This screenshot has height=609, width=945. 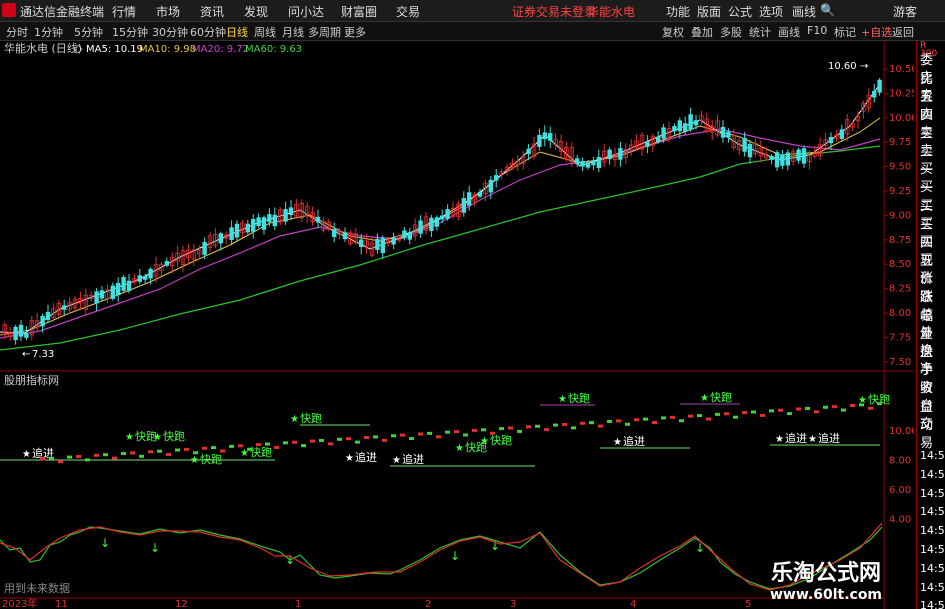 What do you see at coordinates (48, 32) in the screenshot?
I see `period-1min: 1分钟` at bounding box center [48, 32].